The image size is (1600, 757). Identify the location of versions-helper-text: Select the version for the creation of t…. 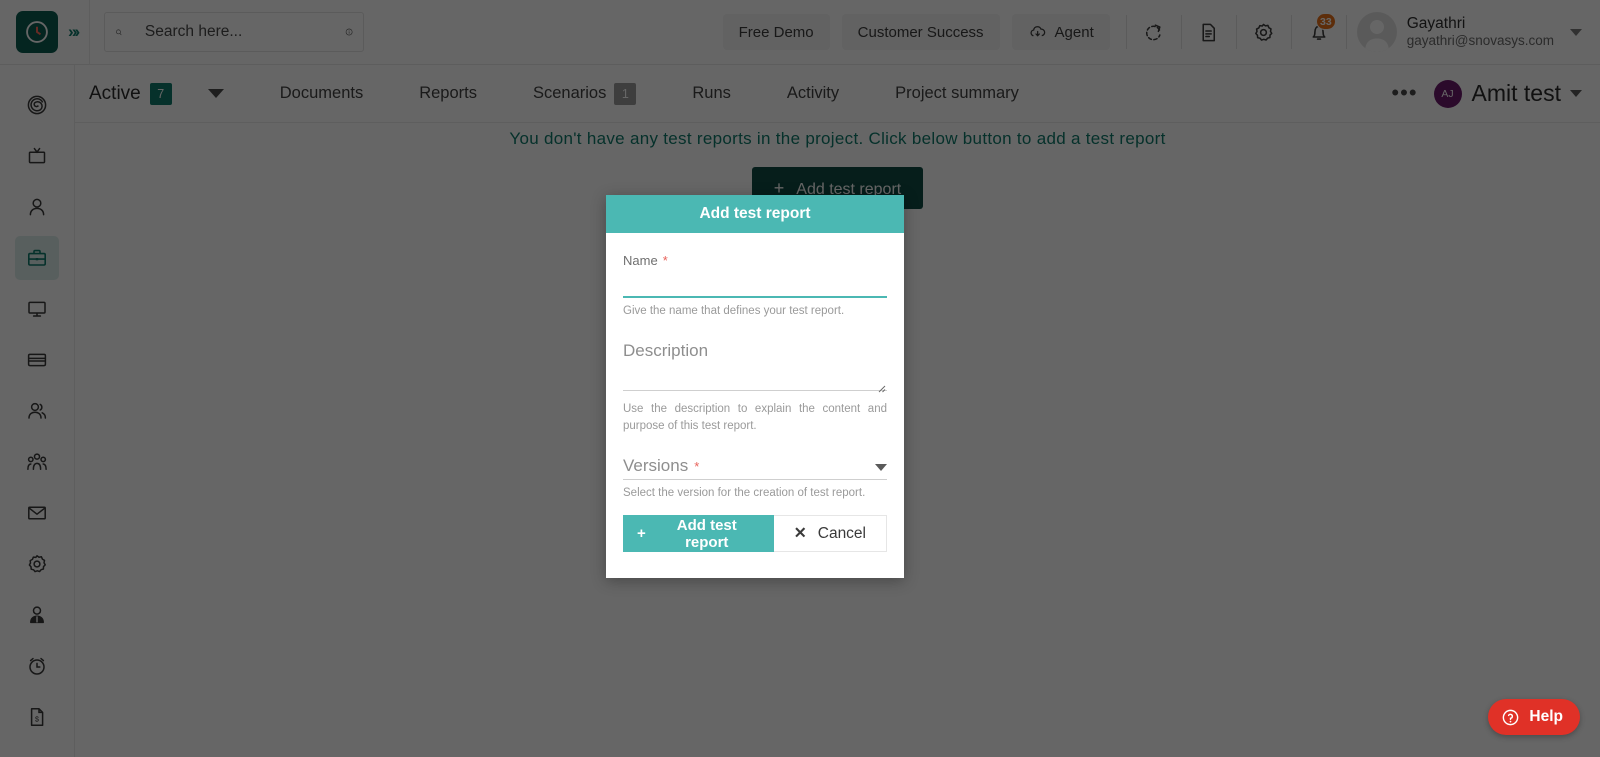
(744, 492).